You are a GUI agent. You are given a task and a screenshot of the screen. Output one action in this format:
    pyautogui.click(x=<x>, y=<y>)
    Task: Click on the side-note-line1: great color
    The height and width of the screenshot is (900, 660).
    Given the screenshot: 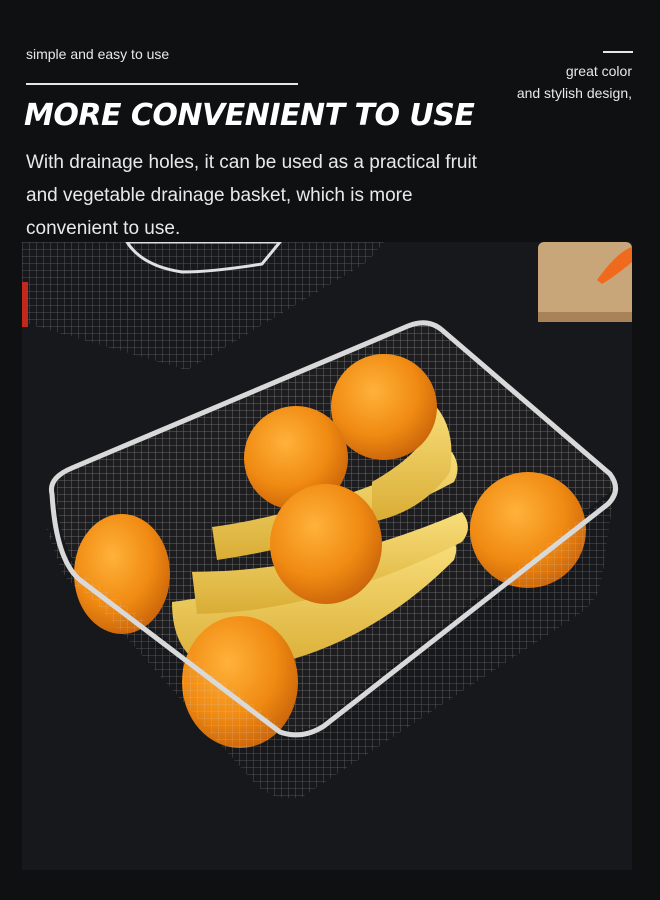 What is the action you would take?
    pyautogui.click(x=598, y=71)
    